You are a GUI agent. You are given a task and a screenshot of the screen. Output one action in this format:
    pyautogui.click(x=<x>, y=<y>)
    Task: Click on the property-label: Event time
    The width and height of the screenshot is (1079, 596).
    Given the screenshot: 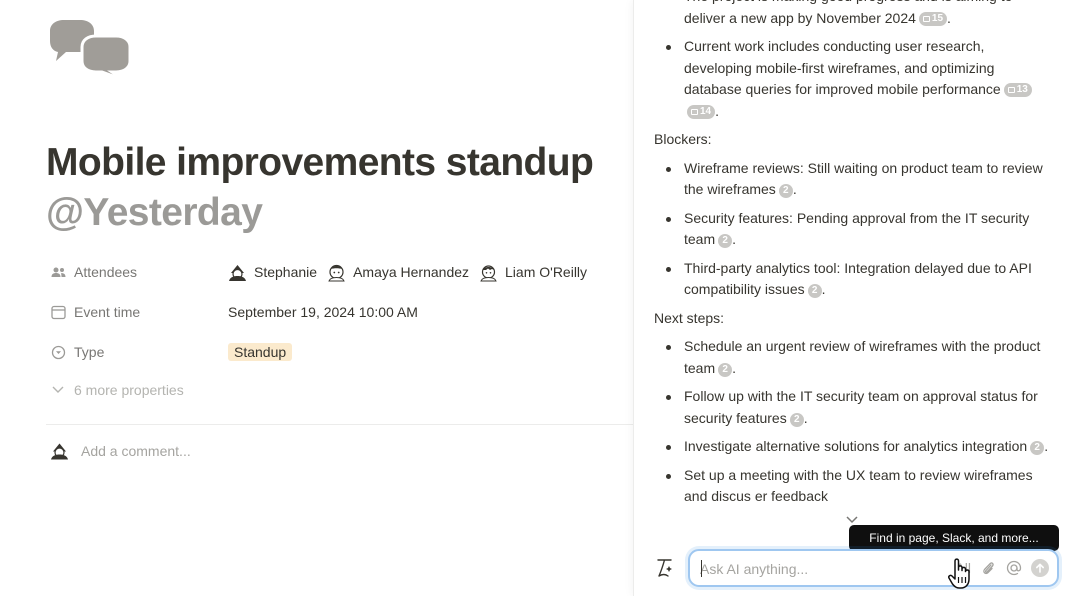 What is the action you would take?
    pyautogui.click(x=107, y=312)
    